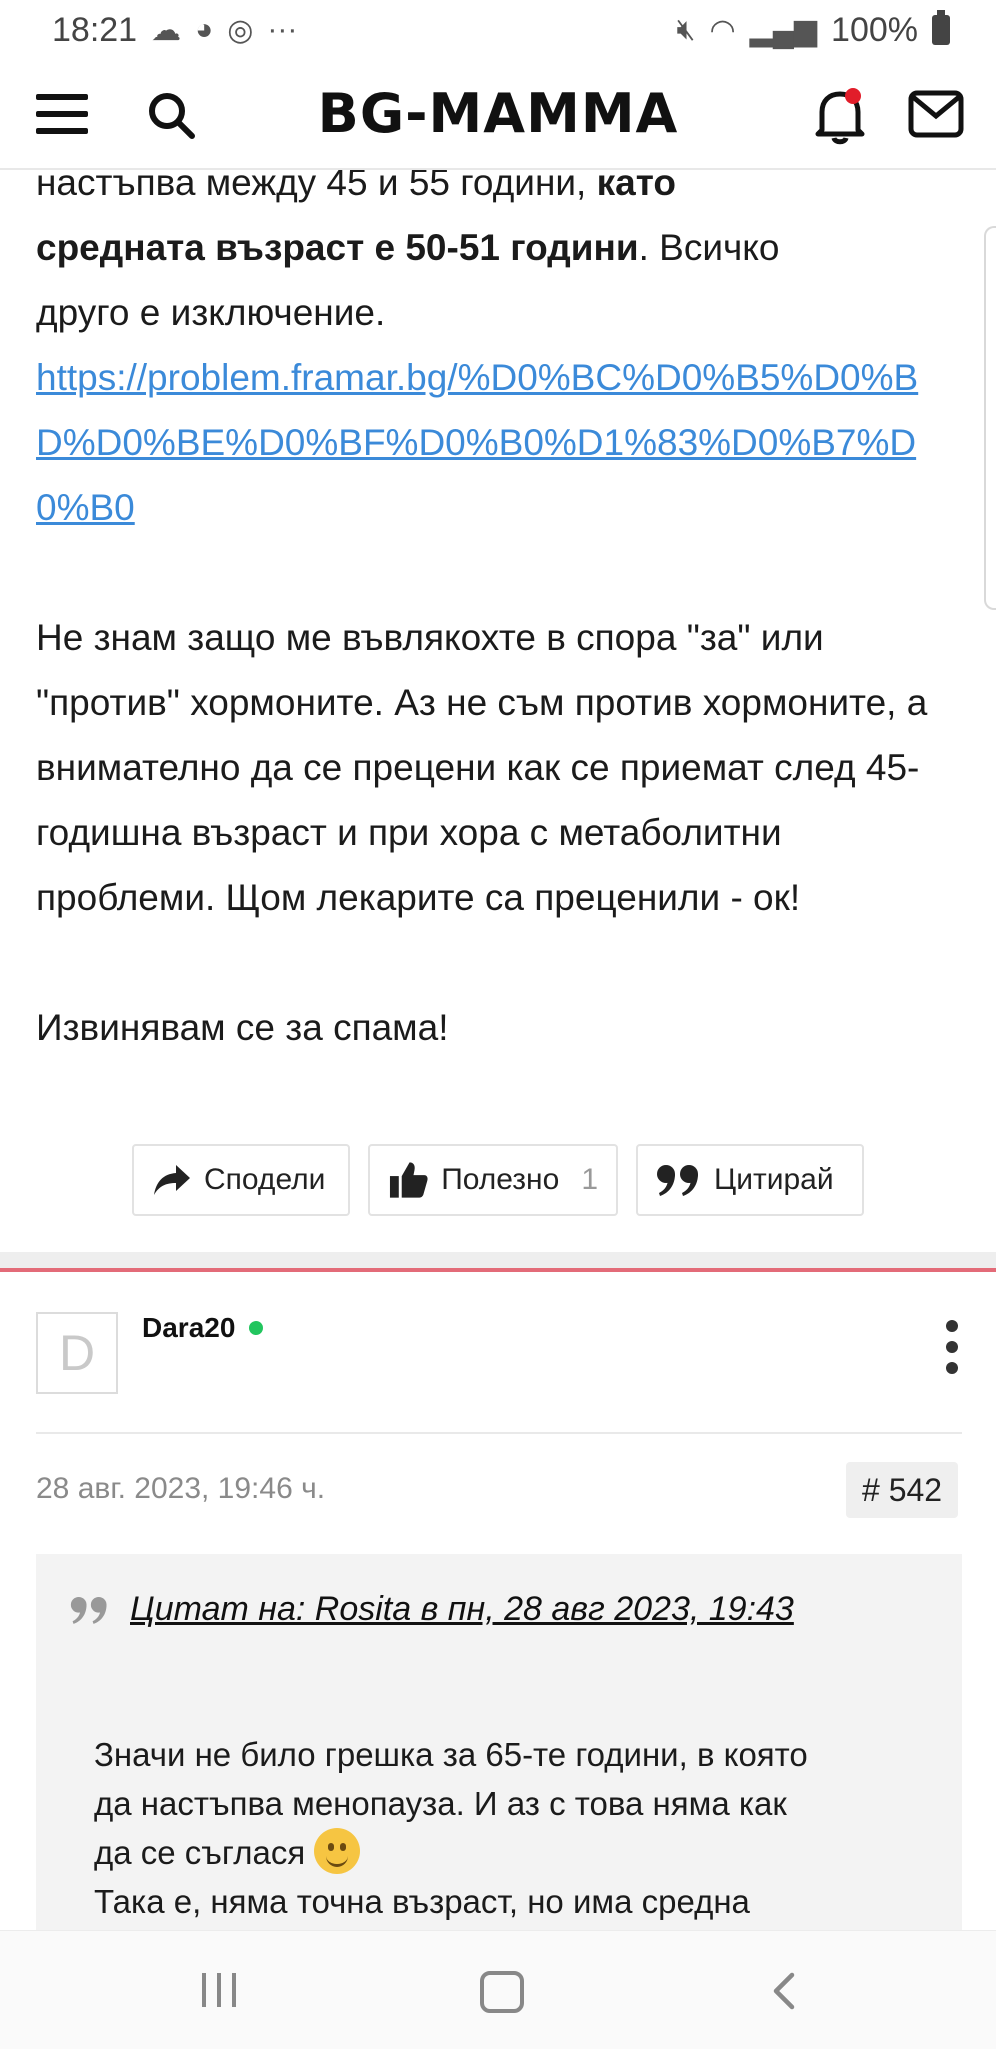 The image size is (996, 2049). What do you see at coordinates (498, 115) in the screenshot?
I see `app-header: BG-MAMMA` at bounding box center [498, 115].